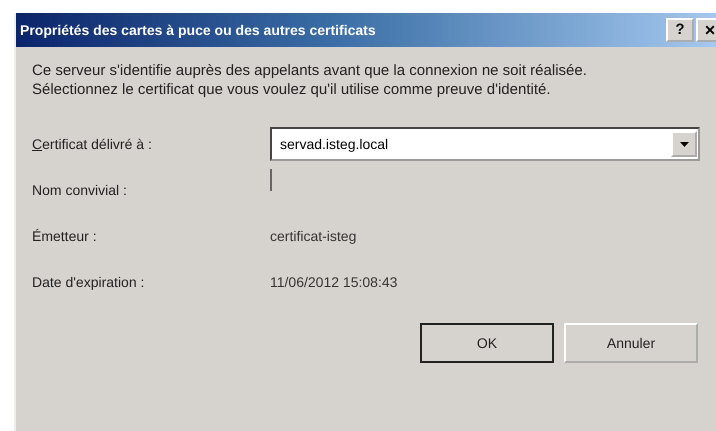  What do you see at coordinates (706, 30) in the screenshot?
I see `close-button: ×` at bounding box center [706, 30].